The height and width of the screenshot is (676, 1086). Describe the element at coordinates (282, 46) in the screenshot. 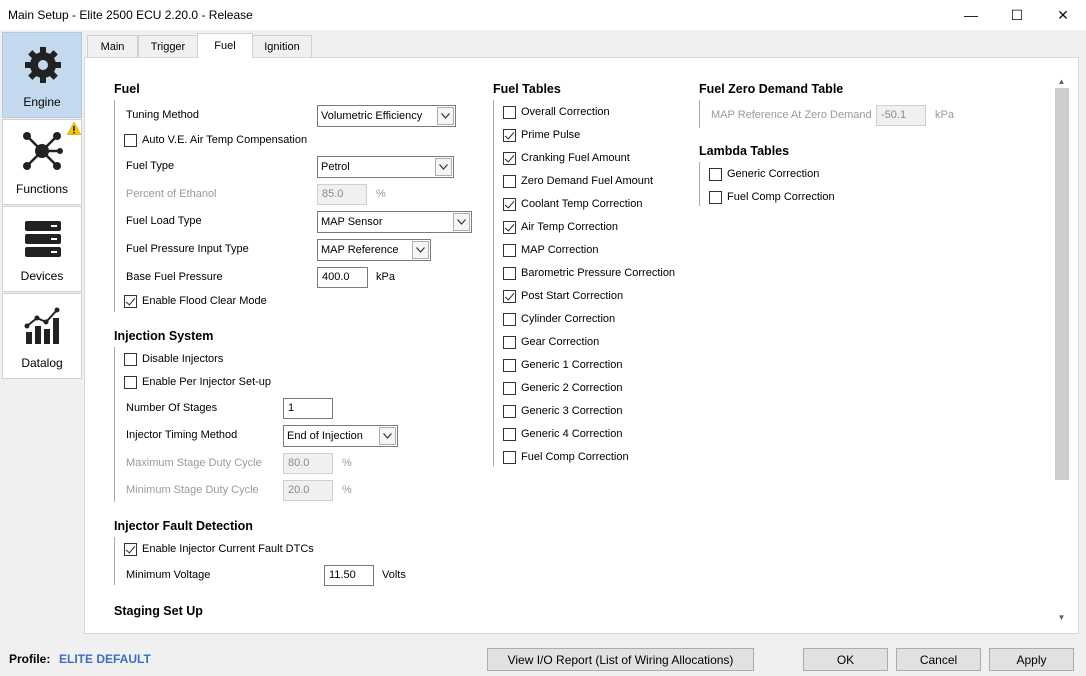

I see `tab-ignition: Ignition` at that location.